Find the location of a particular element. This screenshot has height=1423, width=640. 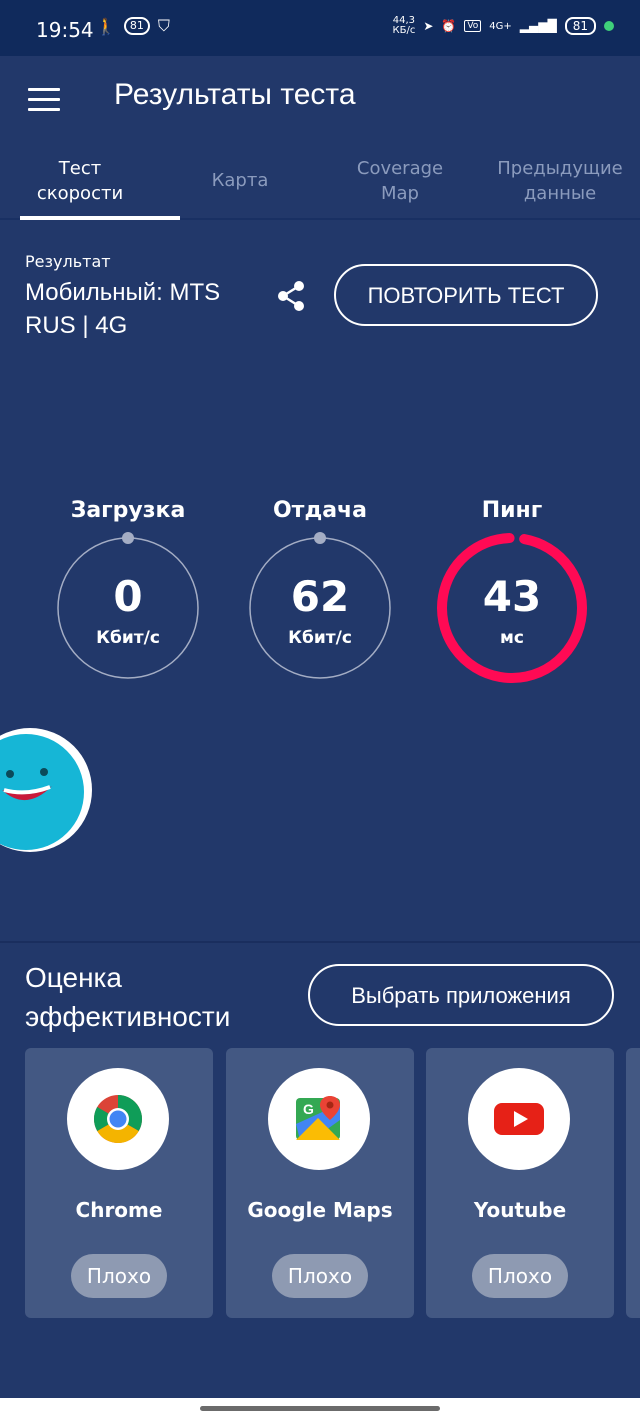

choose-apps-button: Выбрать приложения is located at coordinates (461, 995).